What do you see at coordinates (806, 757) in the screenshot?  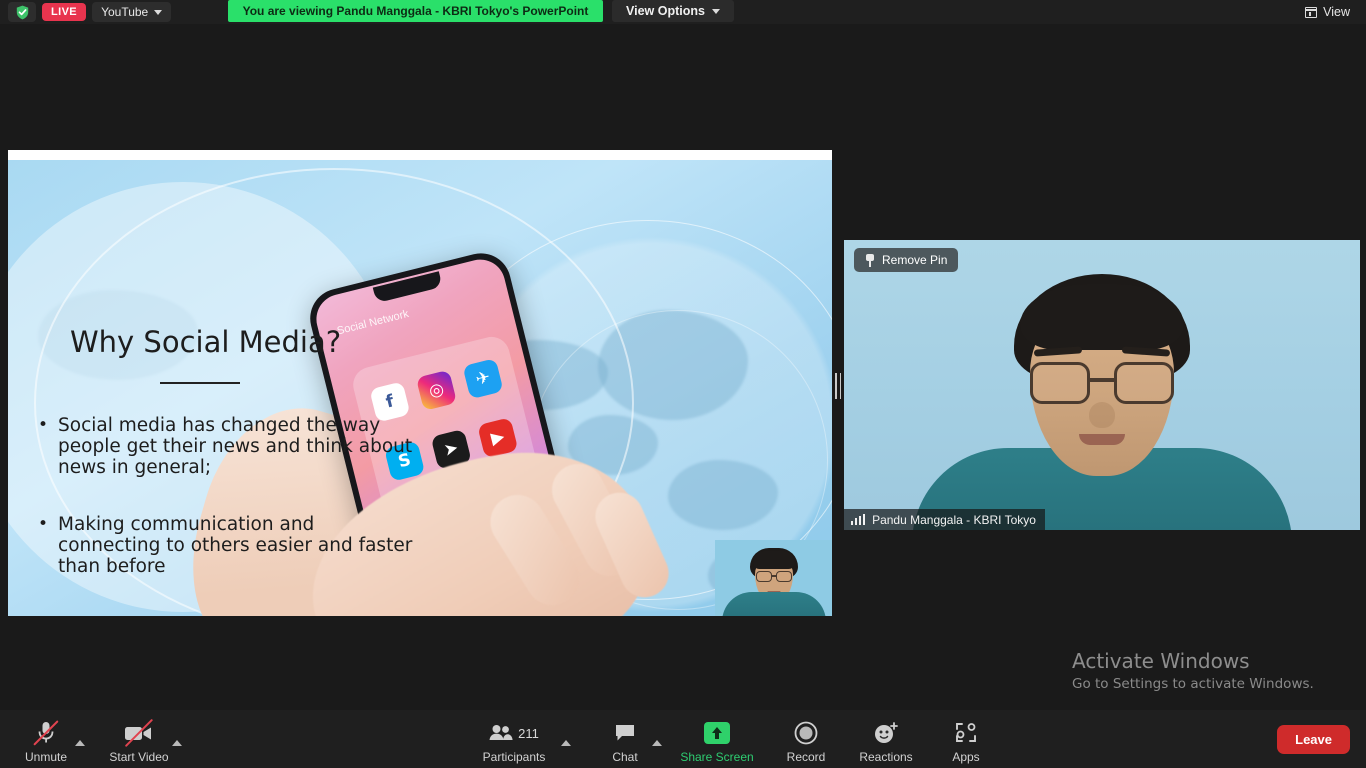 I see `record-label: Record` at bounding box center [806, 757].